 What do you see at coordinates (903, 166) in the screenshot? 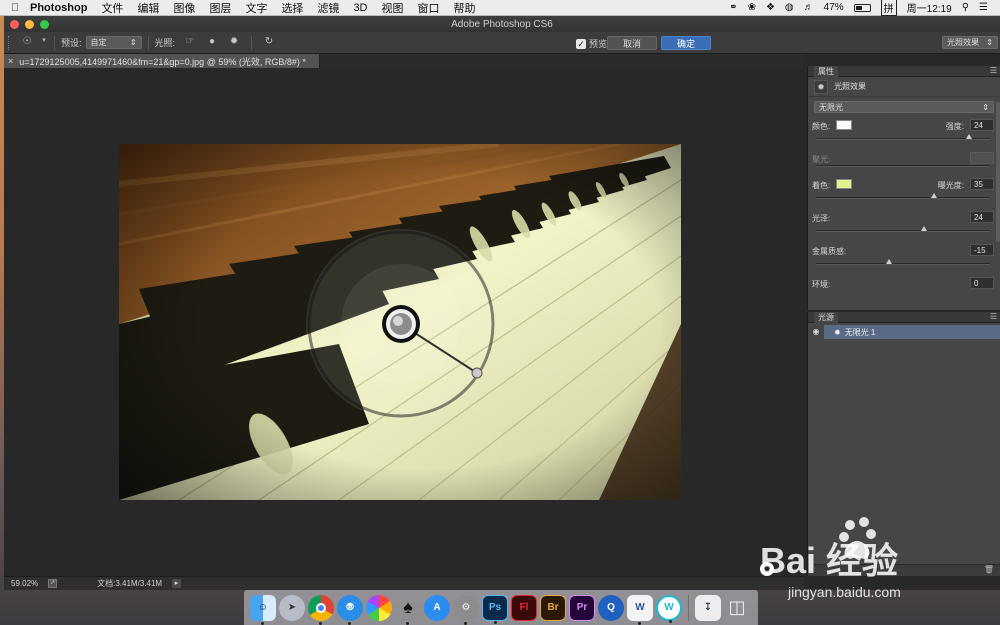
I see `hotspot-slider` at bounding box center [903, 166].